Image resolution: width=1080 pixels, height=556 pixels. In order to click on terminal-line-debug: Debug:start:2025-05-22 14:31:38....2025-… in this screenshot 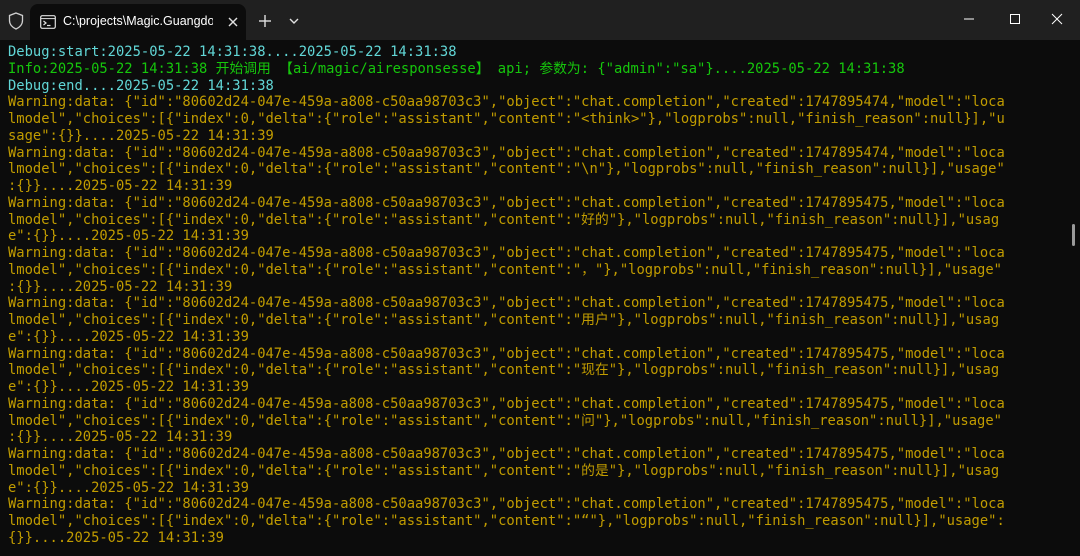, I will do `click(232, 52)`.